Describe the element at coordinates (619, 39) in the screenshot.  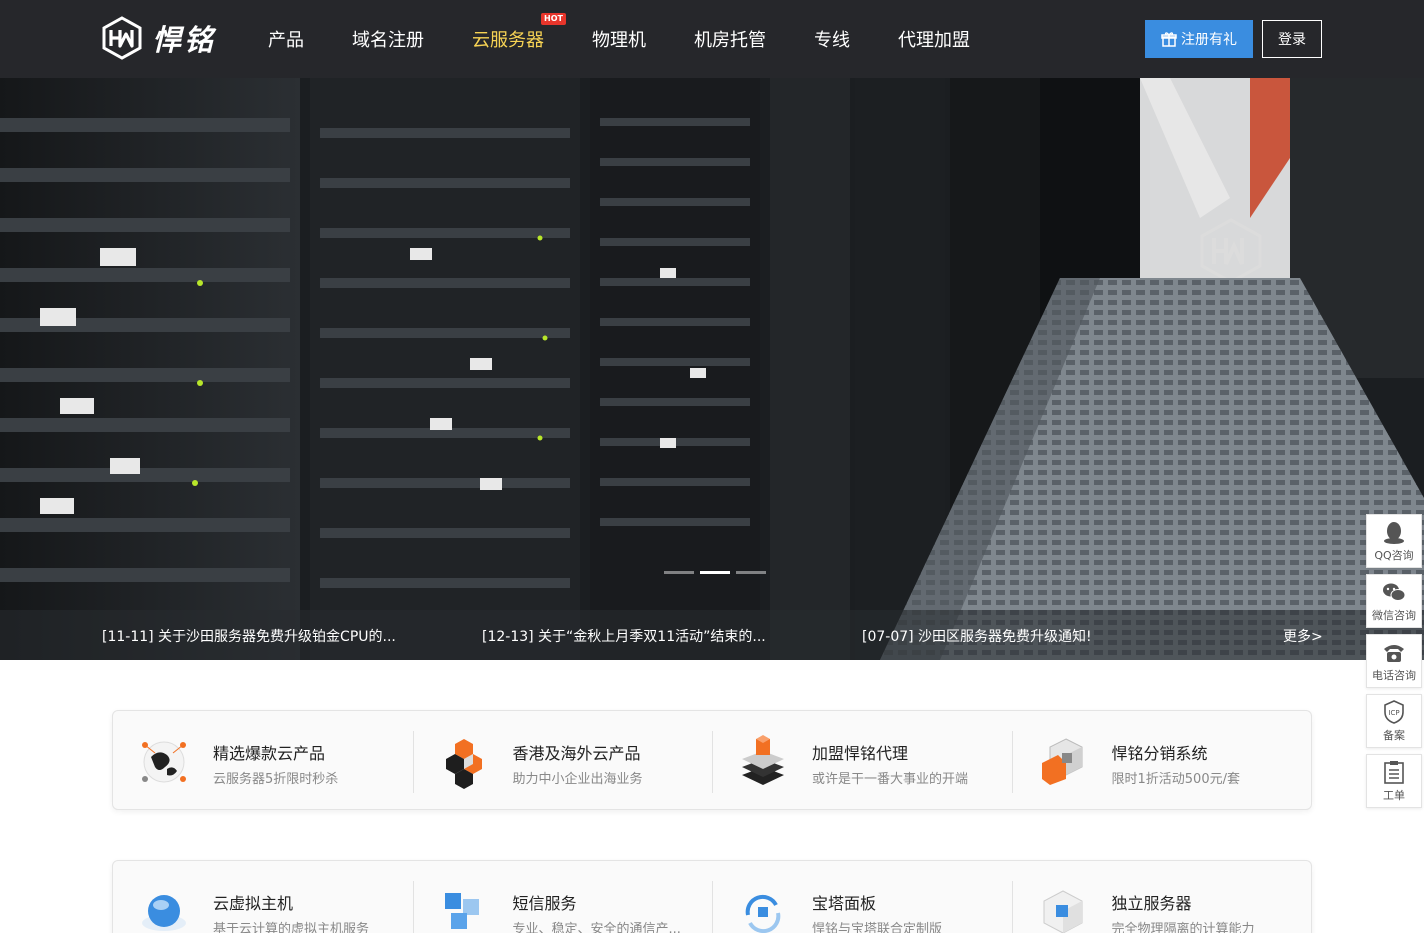
I see `nav-item-physical: 物理机` at that location.